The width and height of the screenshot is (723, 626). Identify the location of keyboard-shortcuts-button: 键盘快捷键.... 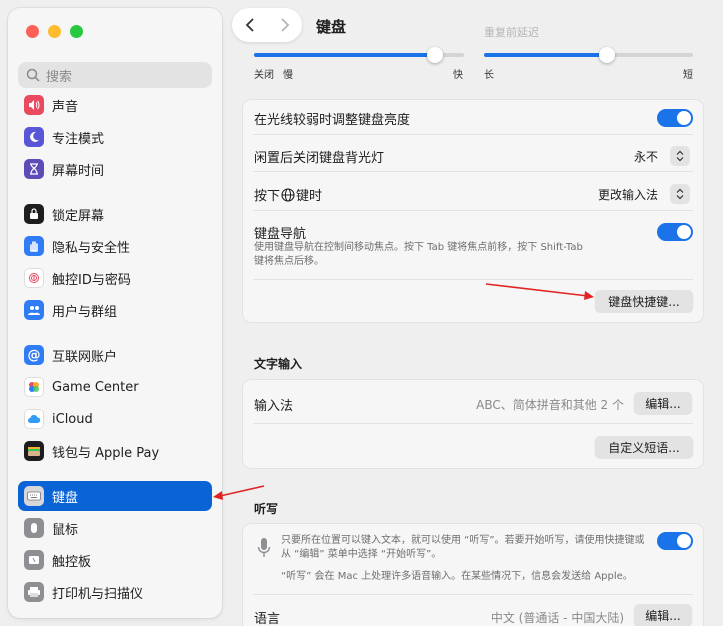
(644, 301).